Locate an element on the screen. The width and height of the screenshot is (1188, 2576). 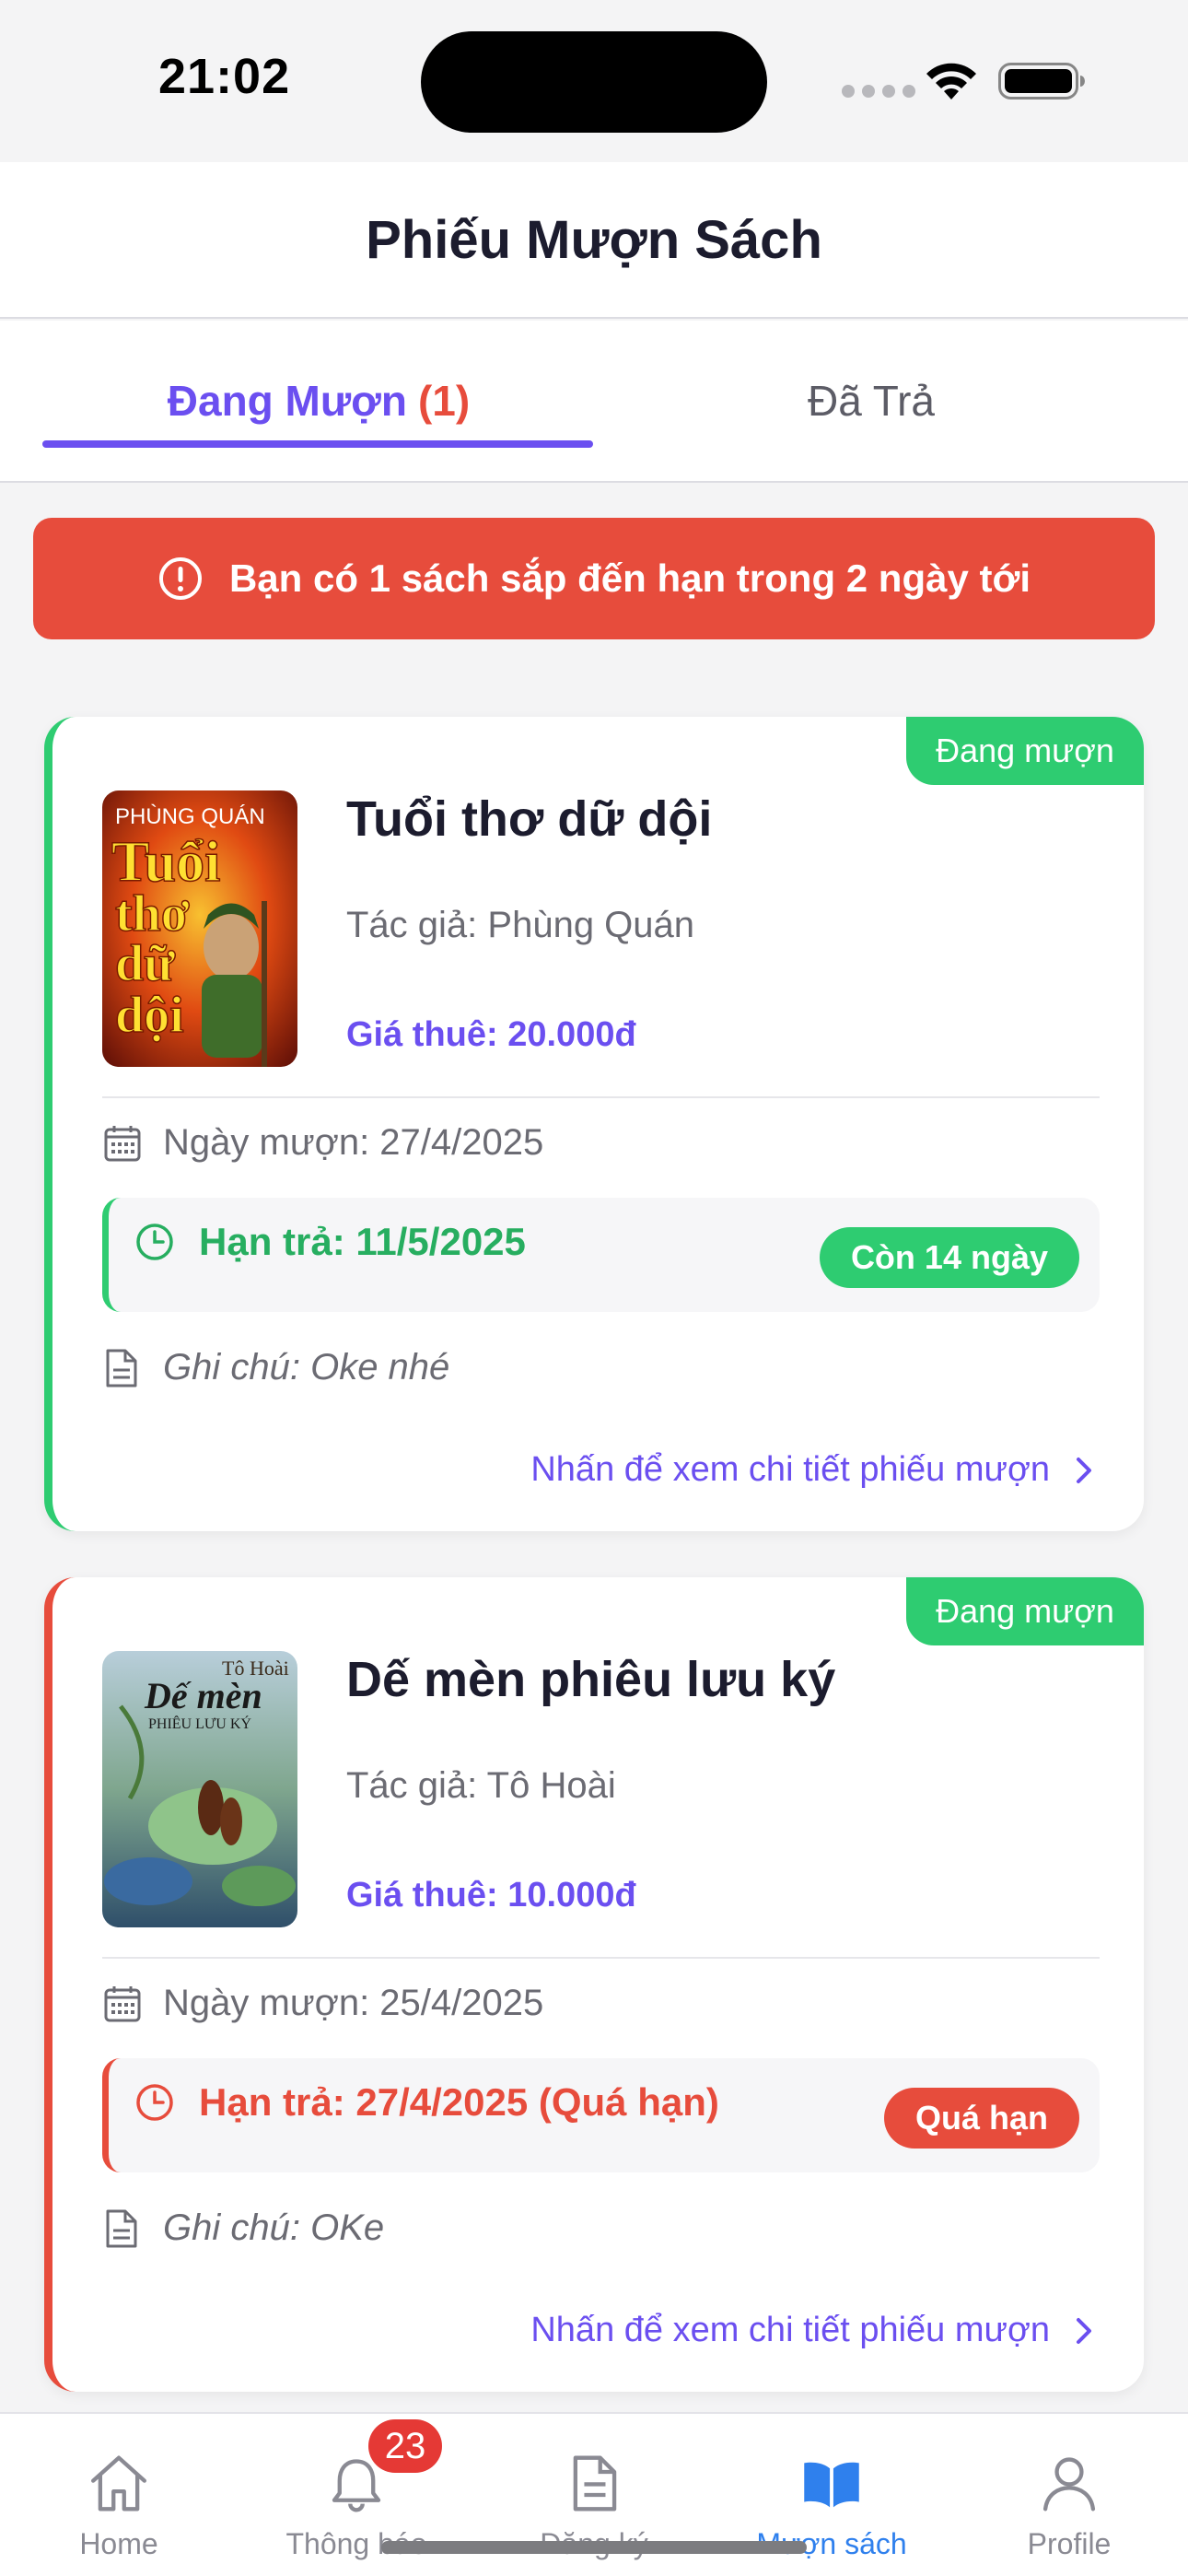
borrow-date-row: Ngày mượn: 25/4/2025 is located at coordinates (322, 2003).